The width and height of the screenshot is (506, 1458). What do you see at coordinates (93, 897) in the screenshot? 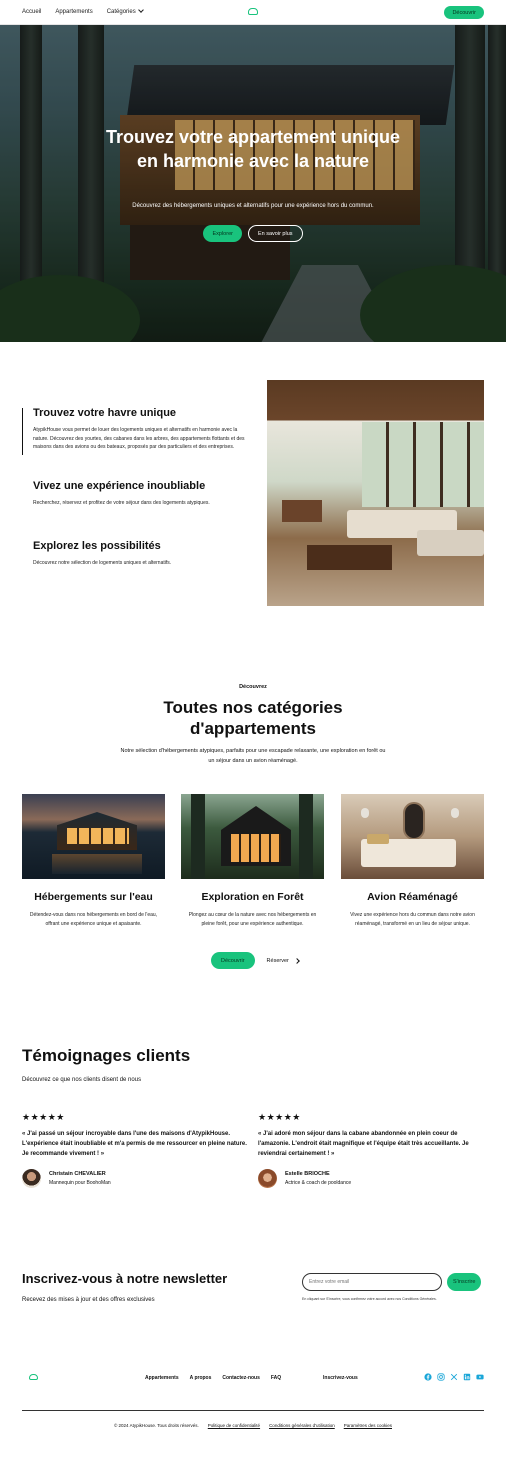
I see `category-title: Hébergements sur l'eau` at bounding box center [93, 897].